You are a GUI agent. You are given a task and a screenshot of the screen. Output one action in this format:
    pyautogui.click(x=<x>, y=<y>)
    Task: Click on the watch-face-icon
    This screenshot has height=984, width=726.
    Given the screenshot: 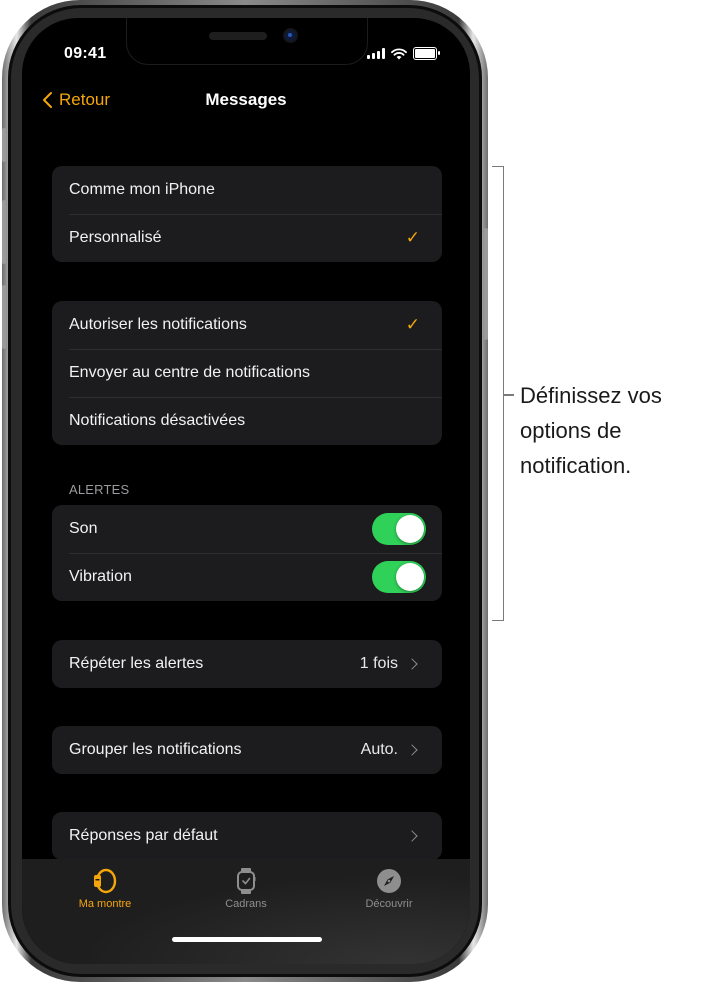 What is the action you would take?
    pyautogui.click(x=246, y=881)
    